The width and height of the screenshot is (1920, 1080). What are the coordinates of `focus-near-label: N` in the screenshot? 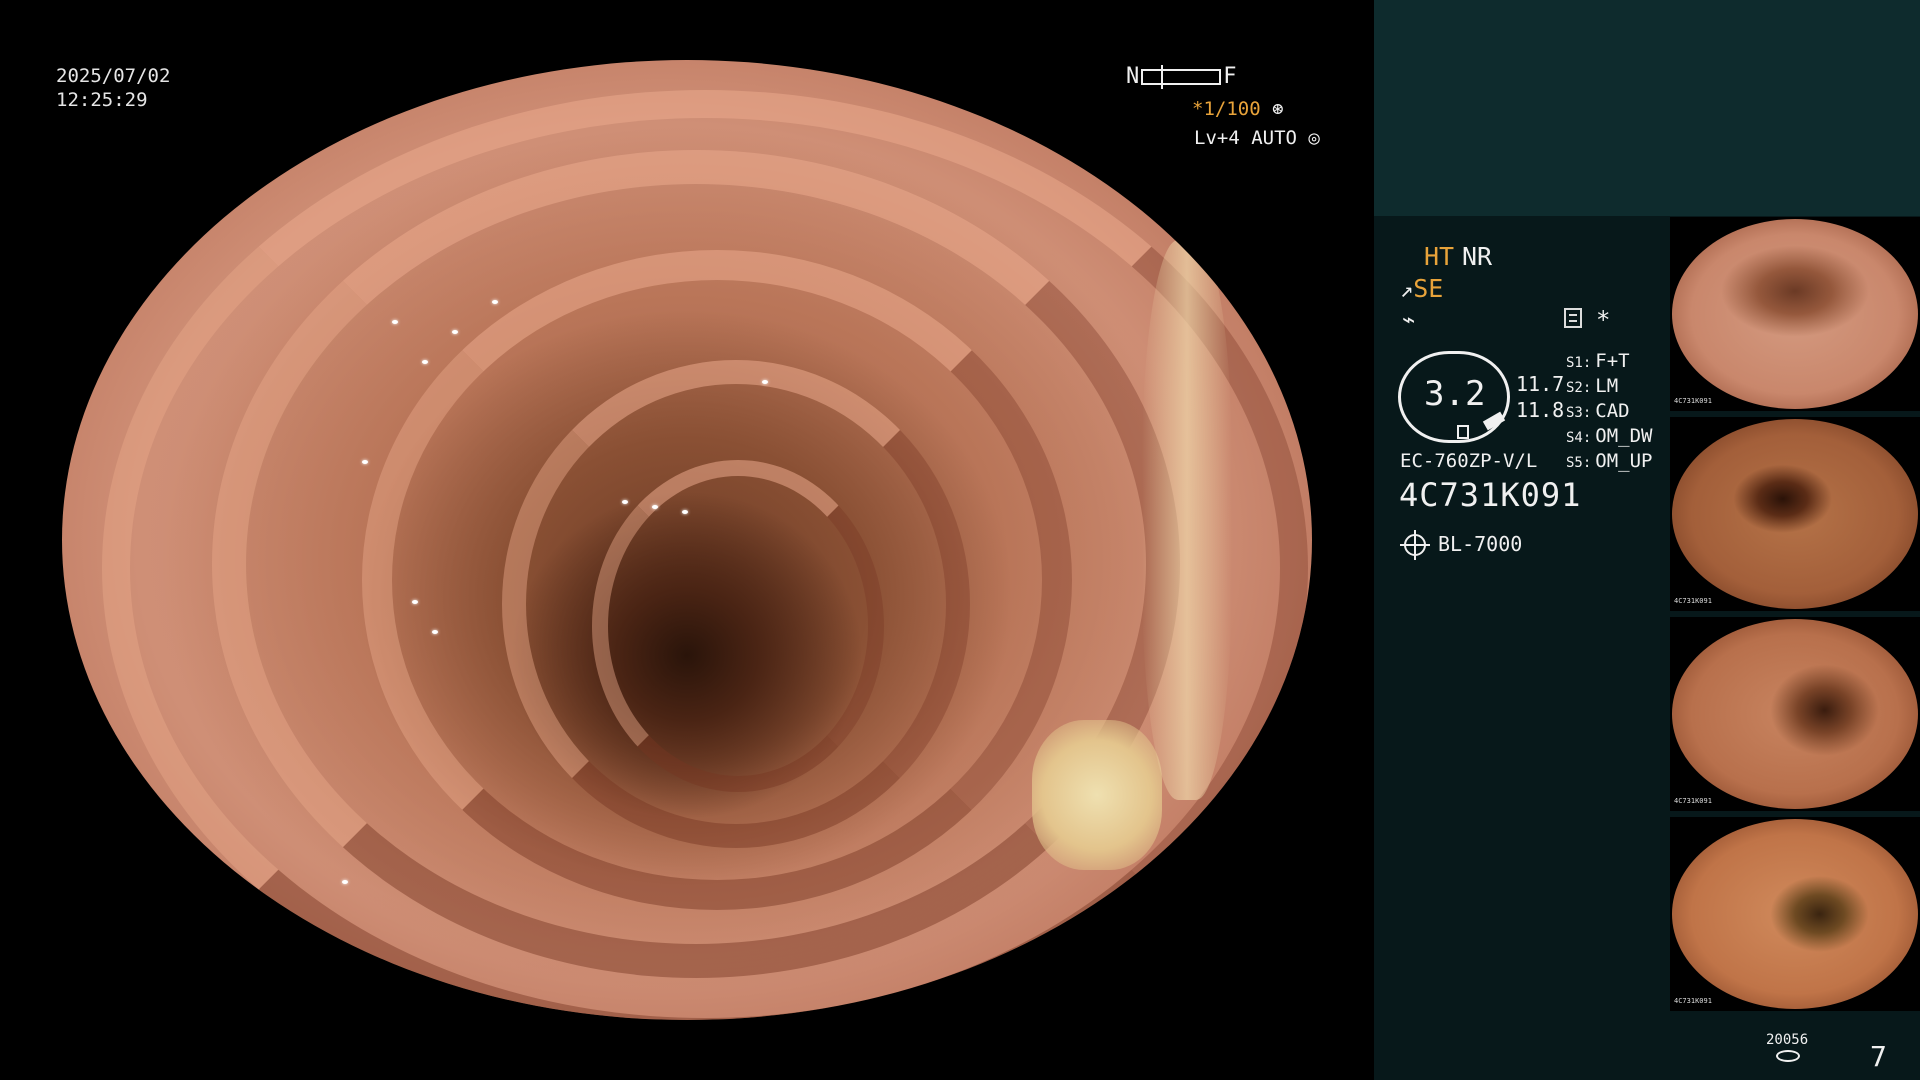 It's located at (1133, 76).